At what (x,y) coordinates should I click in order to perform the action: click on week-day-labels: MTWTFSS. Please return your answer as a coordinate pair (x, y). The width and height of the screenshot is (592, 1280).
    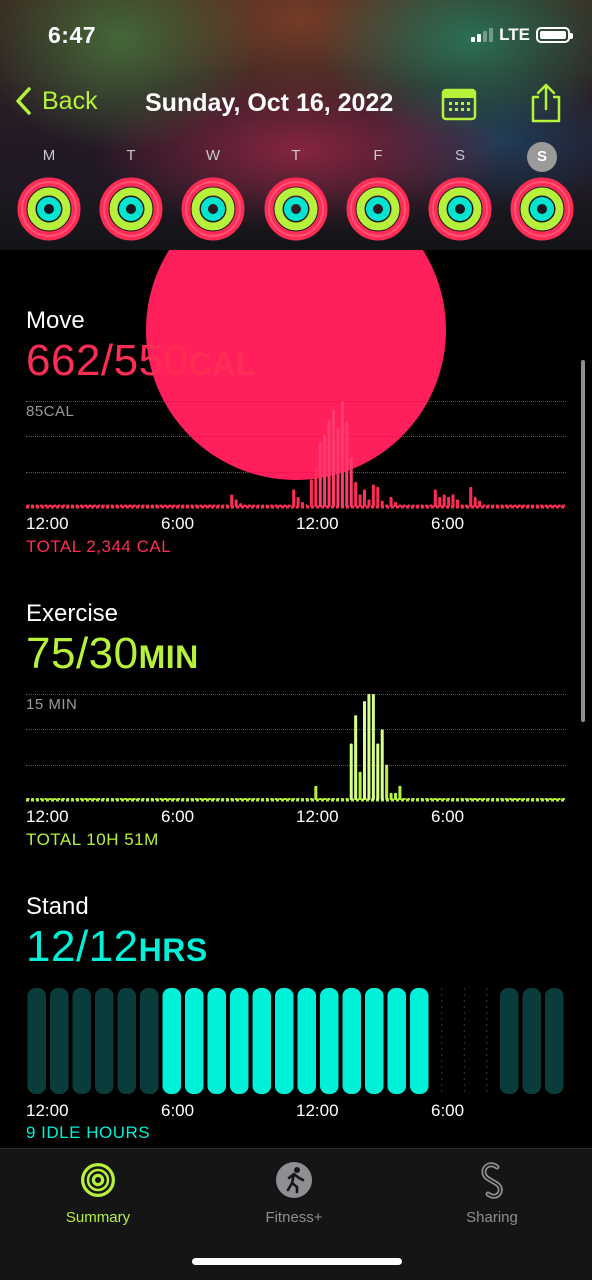
    Looking at the image, I should click on (296, 157).